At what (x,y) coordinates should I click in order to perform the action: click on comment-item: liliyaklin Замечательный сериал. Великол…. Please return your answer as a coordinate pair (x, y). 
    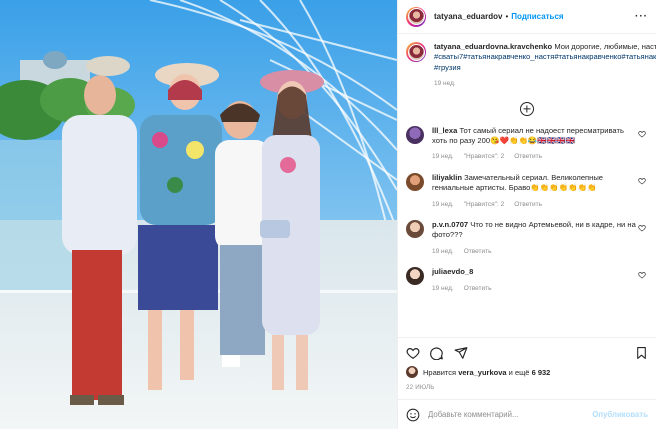
    Looking at the image, I should click on (527, 191).